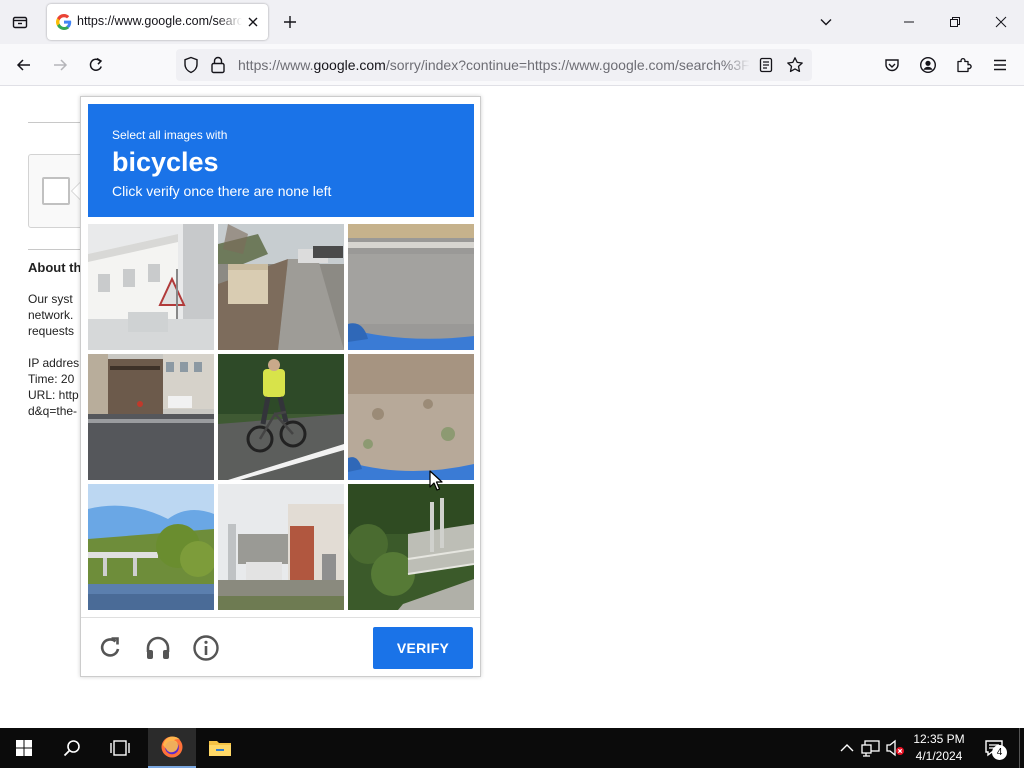  What do you see at coordinates (512, 22) in the screenshot?
I see `tab-strip: https://www.google.com/search?q=the` at bounding box center [512, 22].